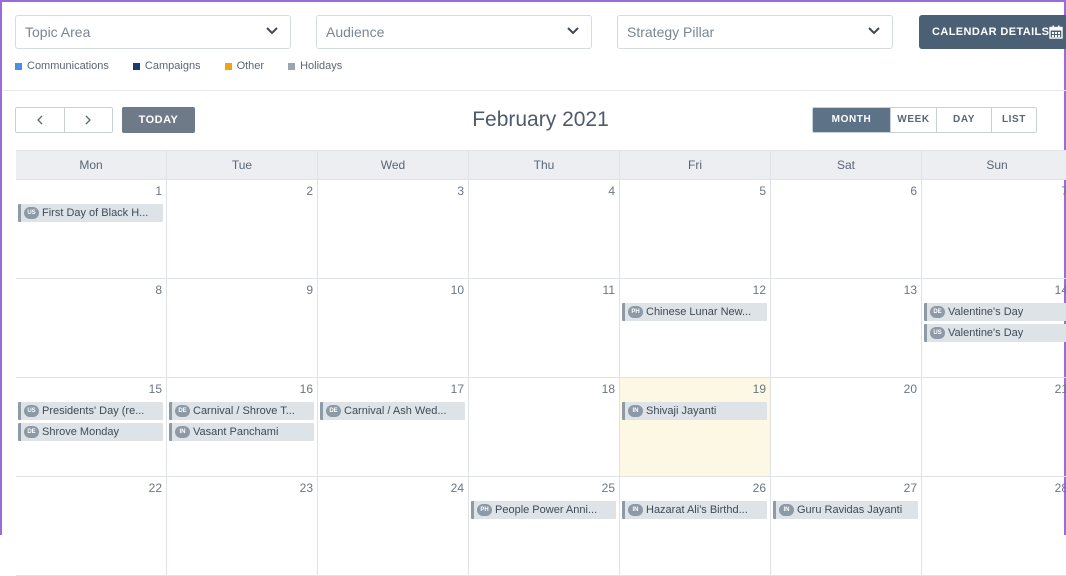 This screenshot has height=576, width=1066. What do you see at coordinates (846, 328) in the screenshot?
I see `day-cell: 13` at bounding box center [846, 328].